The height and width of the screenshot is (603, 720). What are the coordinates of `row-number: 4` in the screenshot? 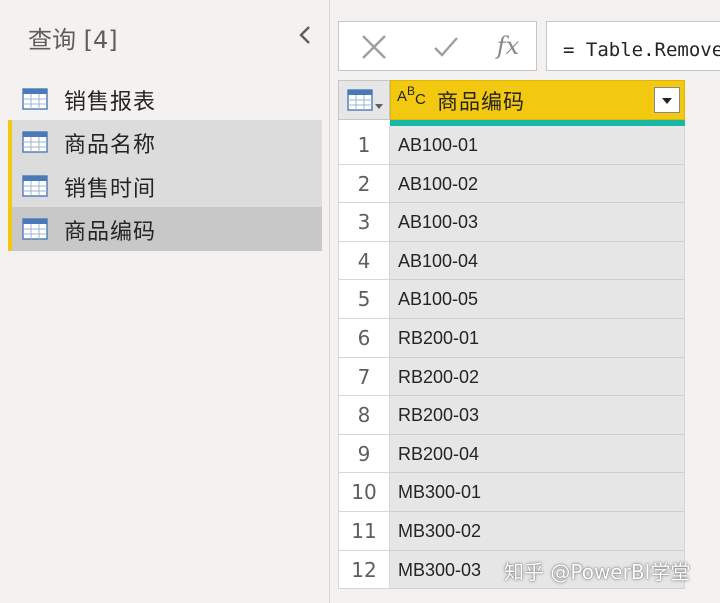 It's located at (364, 261).